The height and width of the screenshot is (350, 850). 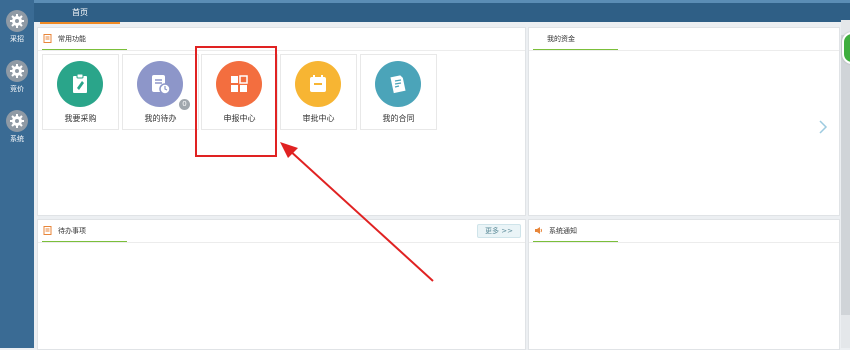 I want to click on more-button: 更多 >>, so click(x=499, y=231).